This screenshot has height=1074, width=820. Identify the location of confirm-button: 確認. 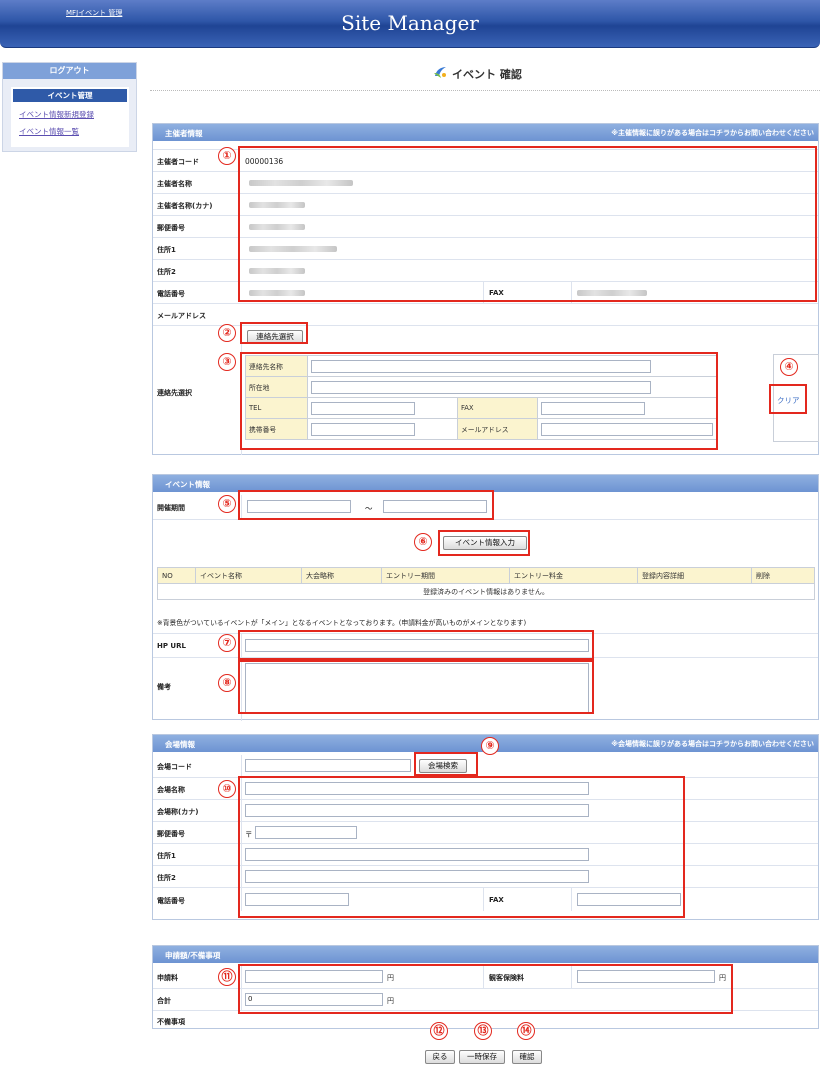
(527, 1057).